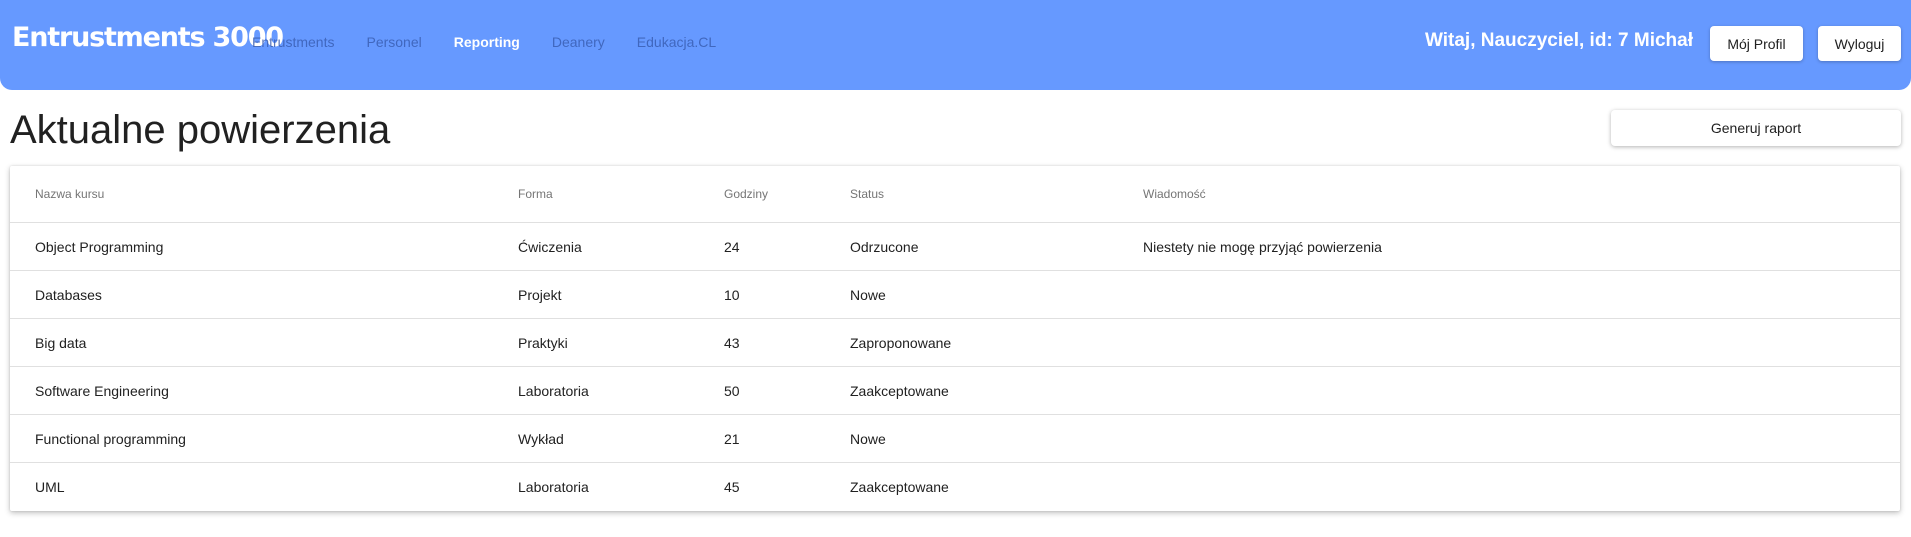 The width and height of the screenshot is (1911, 537). What do you see at coordinates (578, 42) in the screenshot?
I see `nav-link-deanery: Deanery` at bounding box center [578, 42].